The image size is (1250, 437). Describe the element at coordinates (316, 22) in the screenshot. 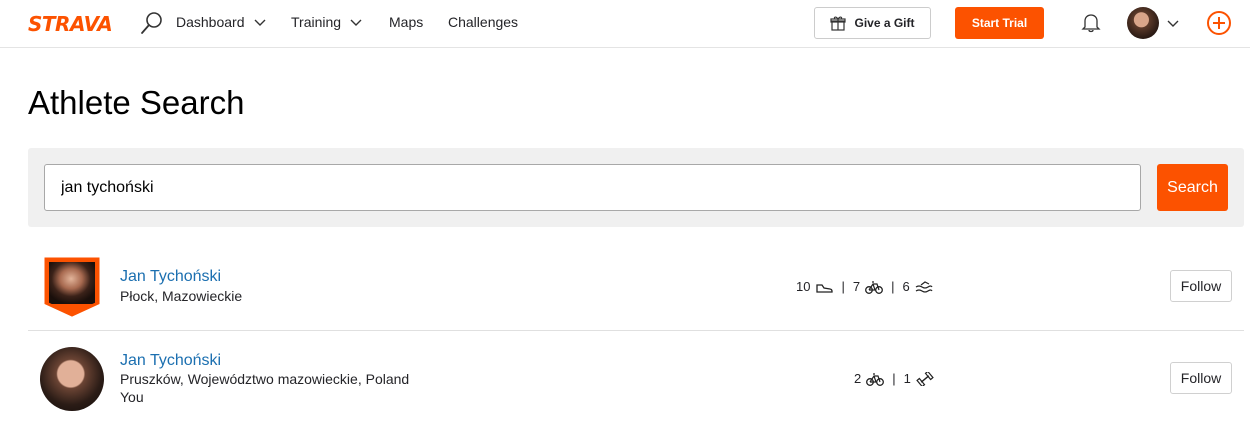

I see `nav-training-label: Training` at that location.